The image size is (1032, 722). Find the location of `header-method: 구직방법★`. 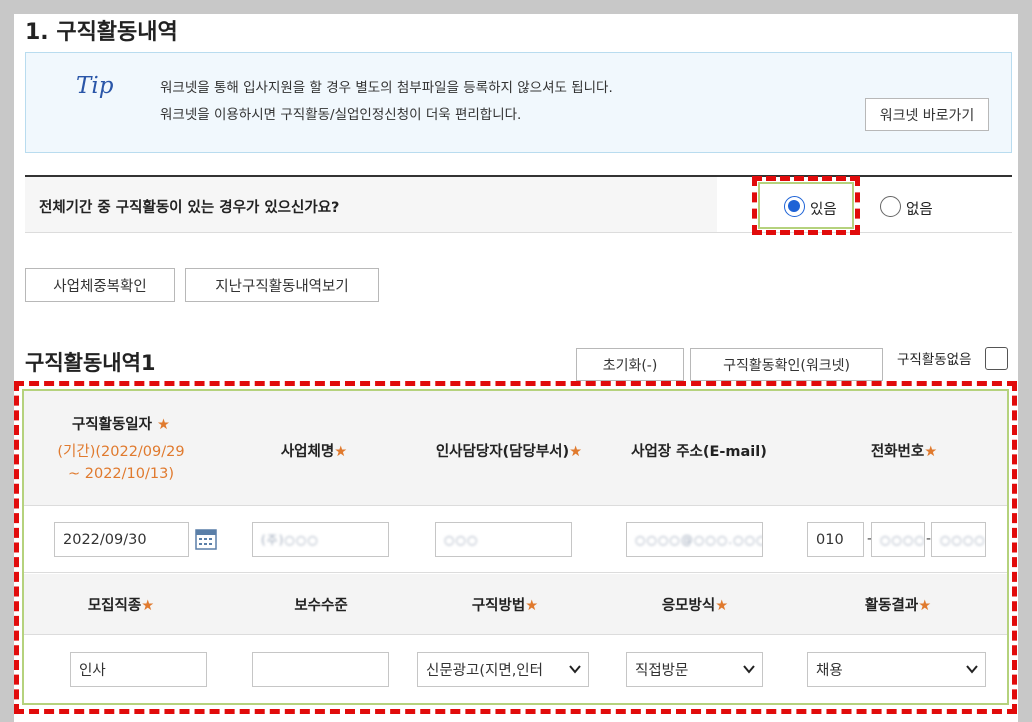

header-method: 구직방법★ is located at coordinates (505, 604).